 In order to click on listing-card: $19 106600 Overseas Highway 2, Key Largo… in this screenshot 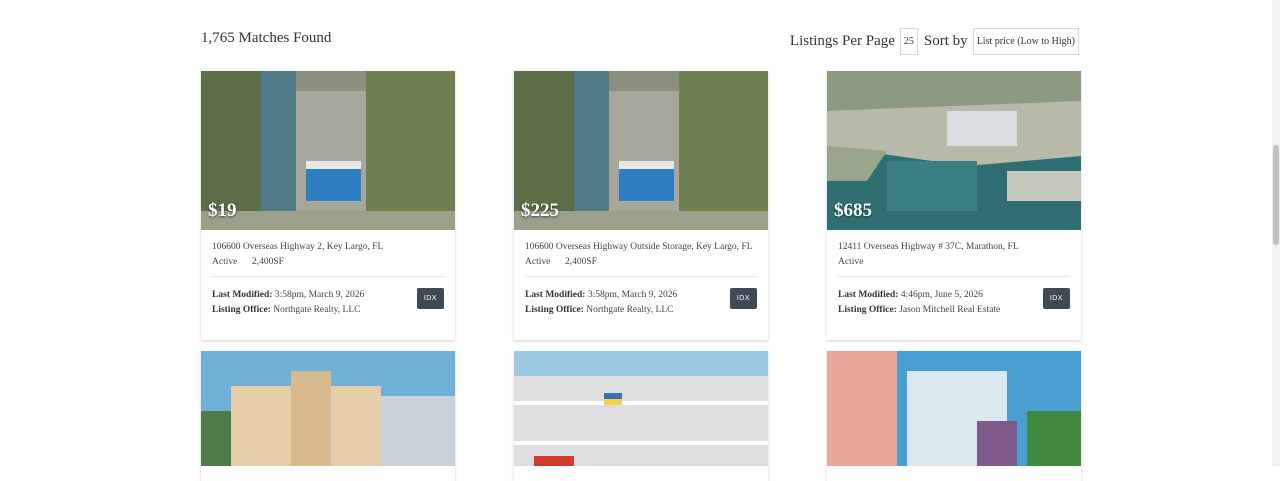, I will do `click(328, 205)`.